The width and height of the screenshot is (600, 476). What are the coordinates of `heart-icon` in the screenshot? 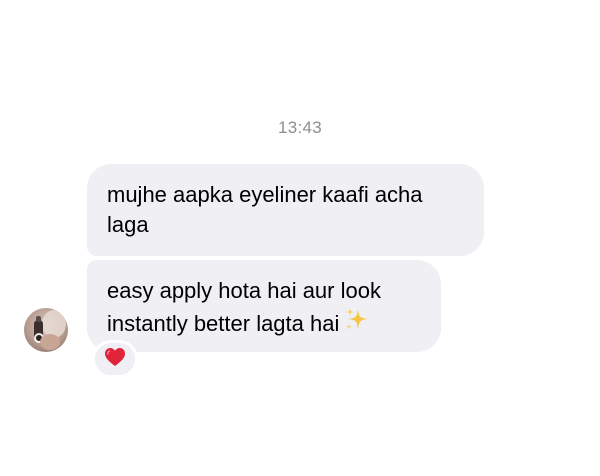 It's located at (115, 359).